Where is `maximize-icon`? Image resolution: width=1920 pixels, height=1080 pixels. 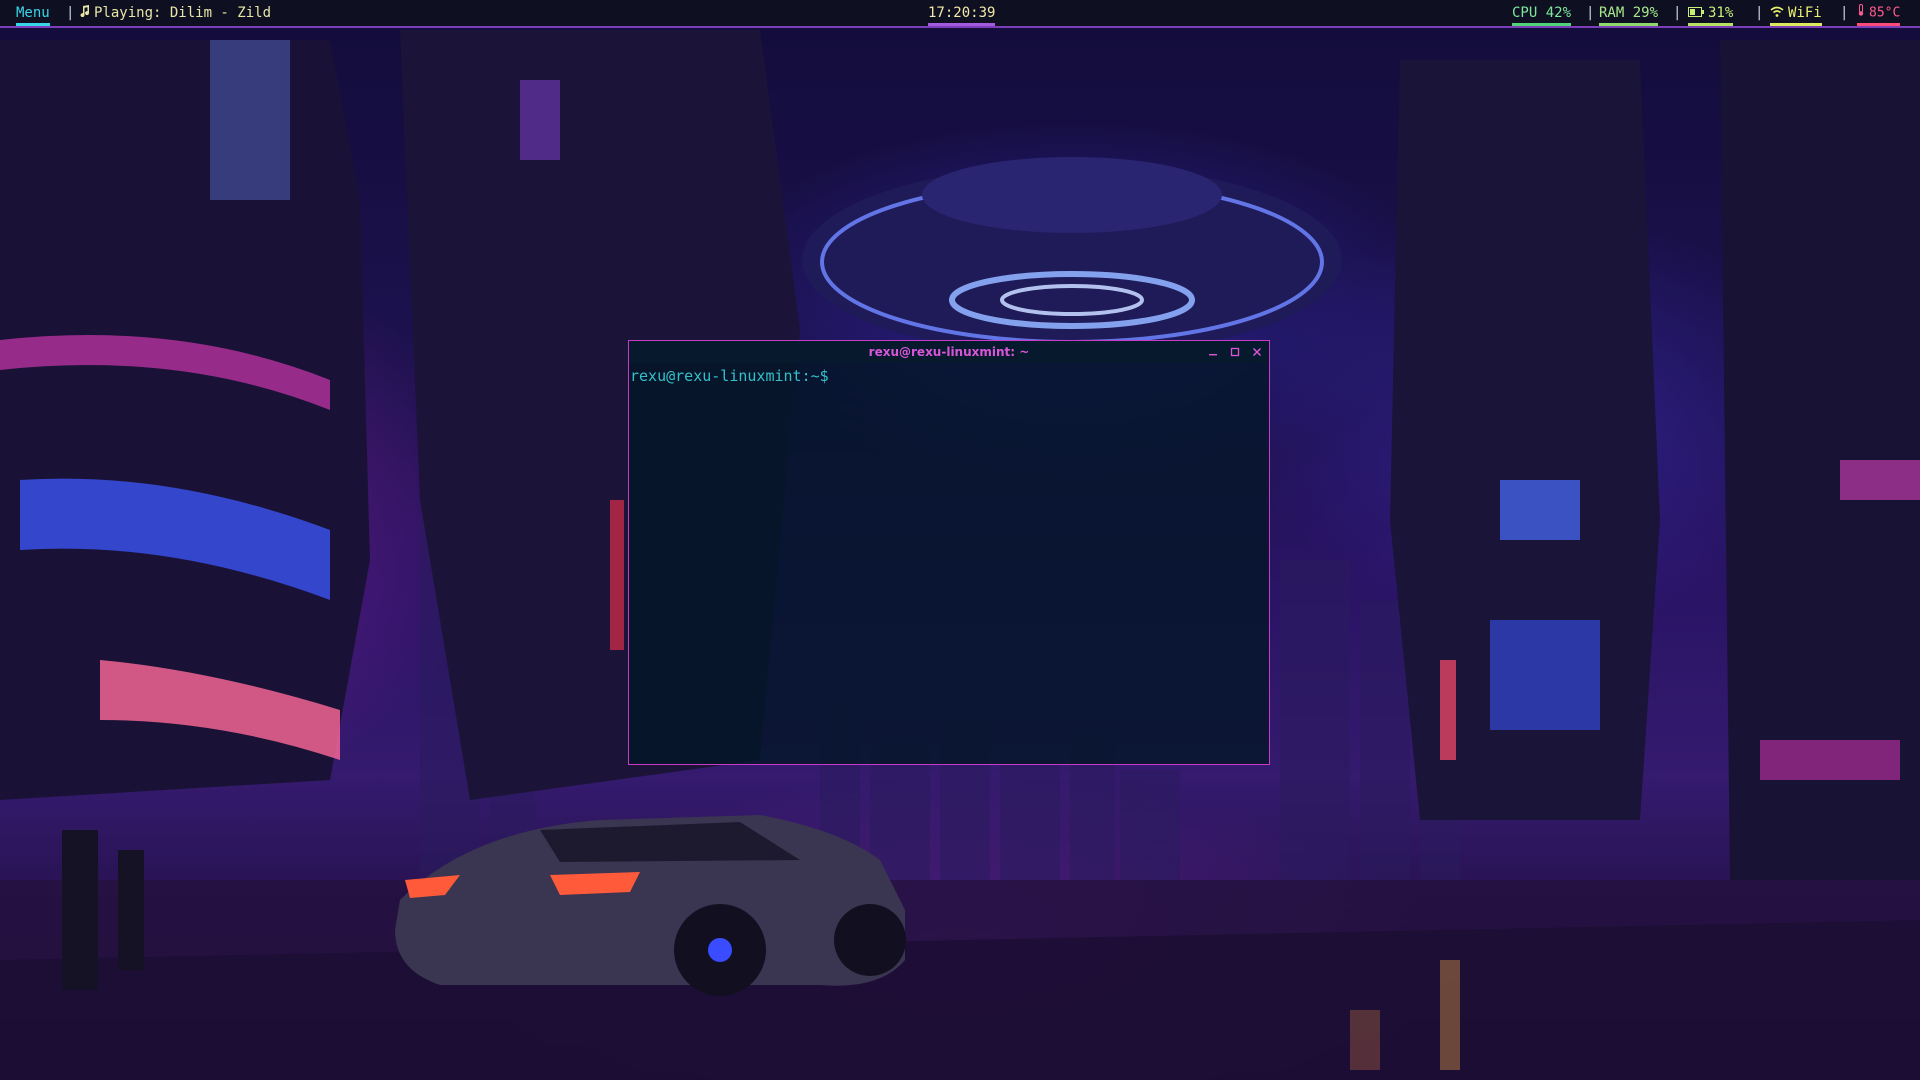
maximize-icon is located at coordinates (1235, 352).